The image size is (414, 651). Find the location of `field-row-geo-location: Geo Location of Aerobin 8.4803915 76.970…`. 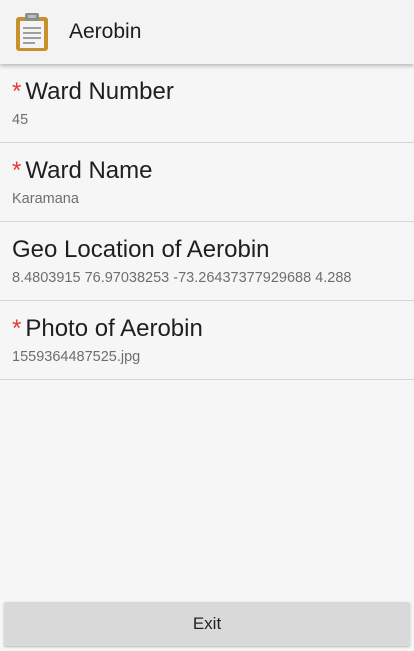

field-row-geo-location: Geo Location of Aerobin 8.4803915 76.970… is located at coordinates (207, 261).